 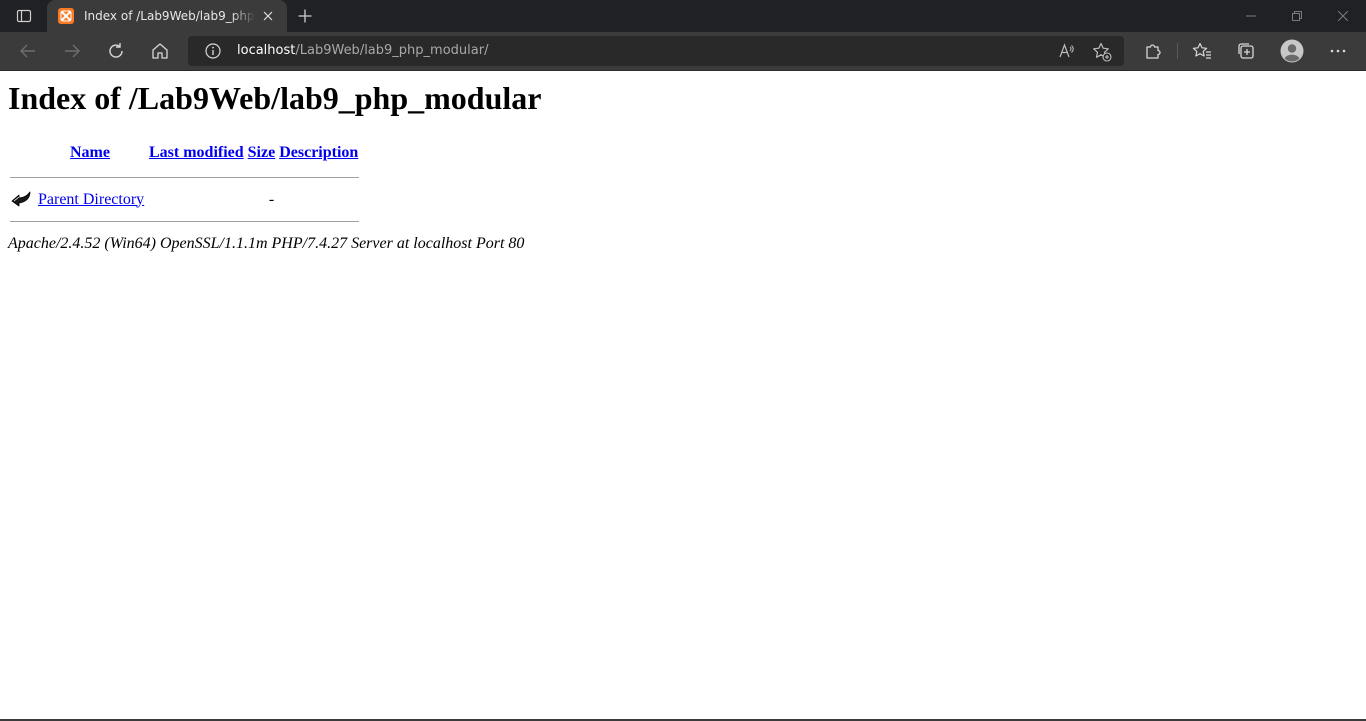 I want to click on last-modified-column-header: Last modified, so click(x=196, y=152).